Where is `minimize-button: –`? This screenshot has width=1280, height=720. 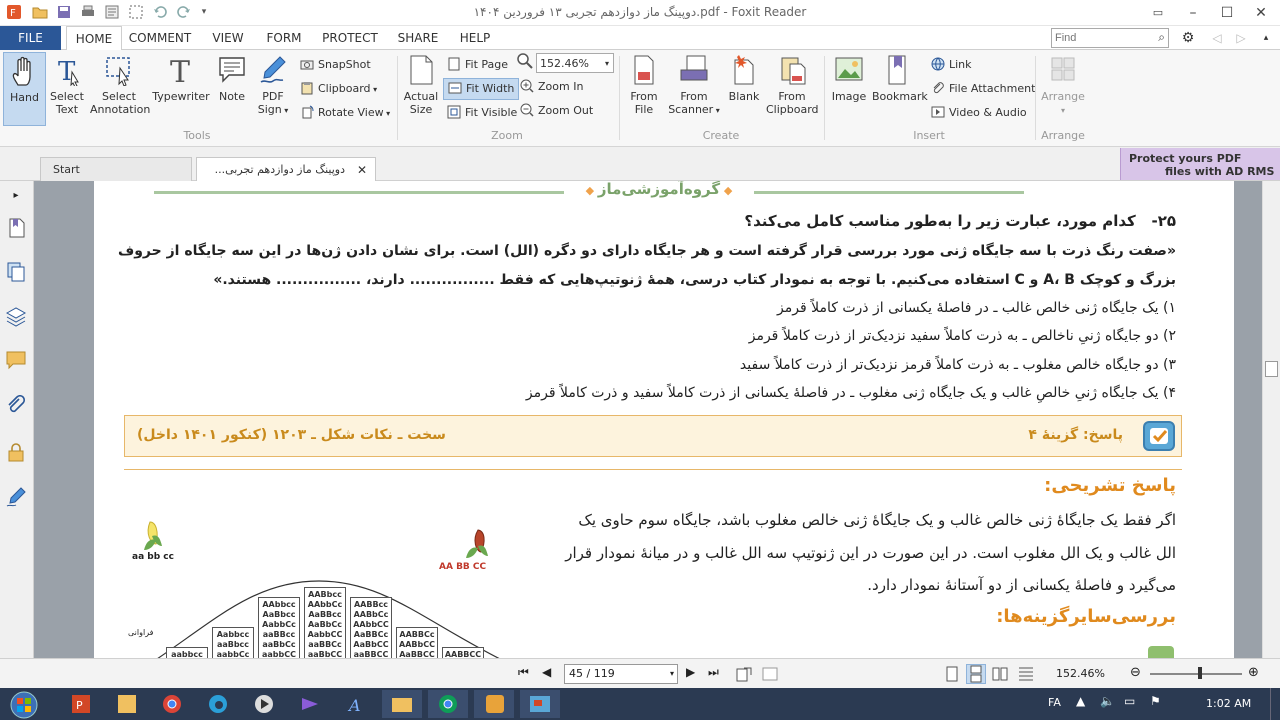
minimize-button: – is located at coordinates (1193, 13).